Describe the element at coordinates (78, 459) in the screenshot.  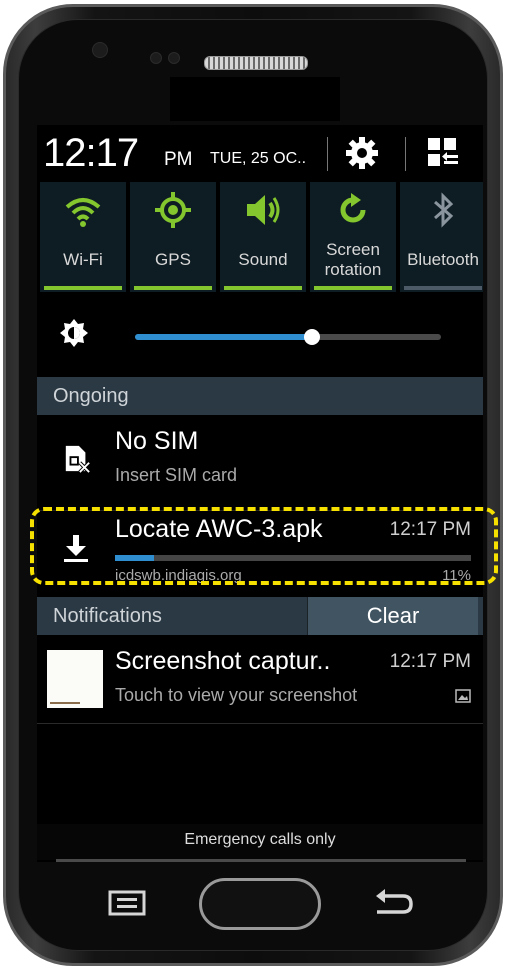
I see `sim-error-icon` at that location.